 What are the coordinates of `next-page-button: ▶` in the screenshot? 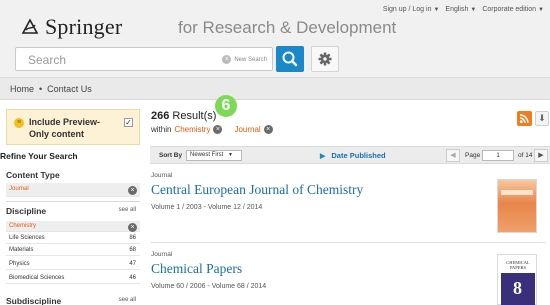 It's located at (541, 155).